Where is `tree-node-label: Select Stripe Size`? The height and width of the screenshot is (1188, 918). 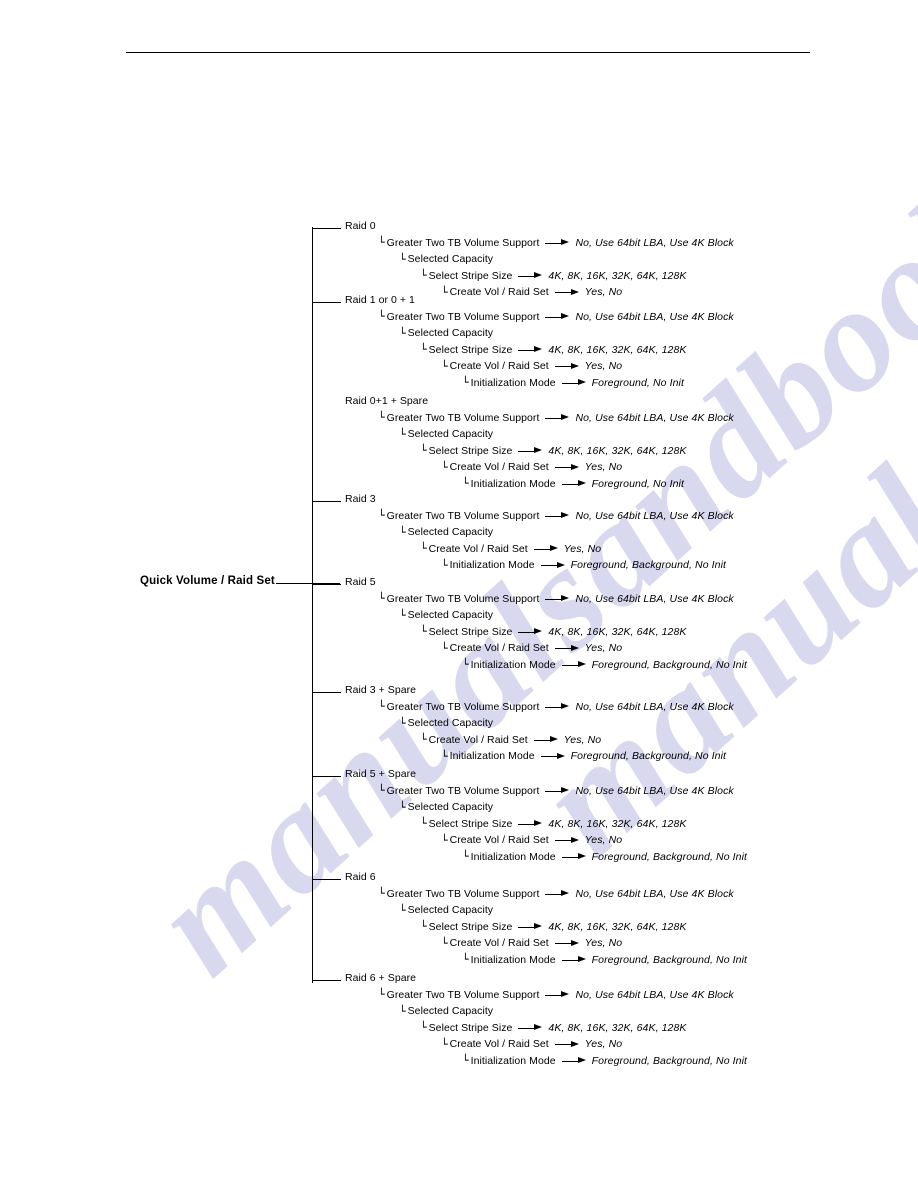
tree-node-label: Select Stripe Size is located at coordinates (470, 823).